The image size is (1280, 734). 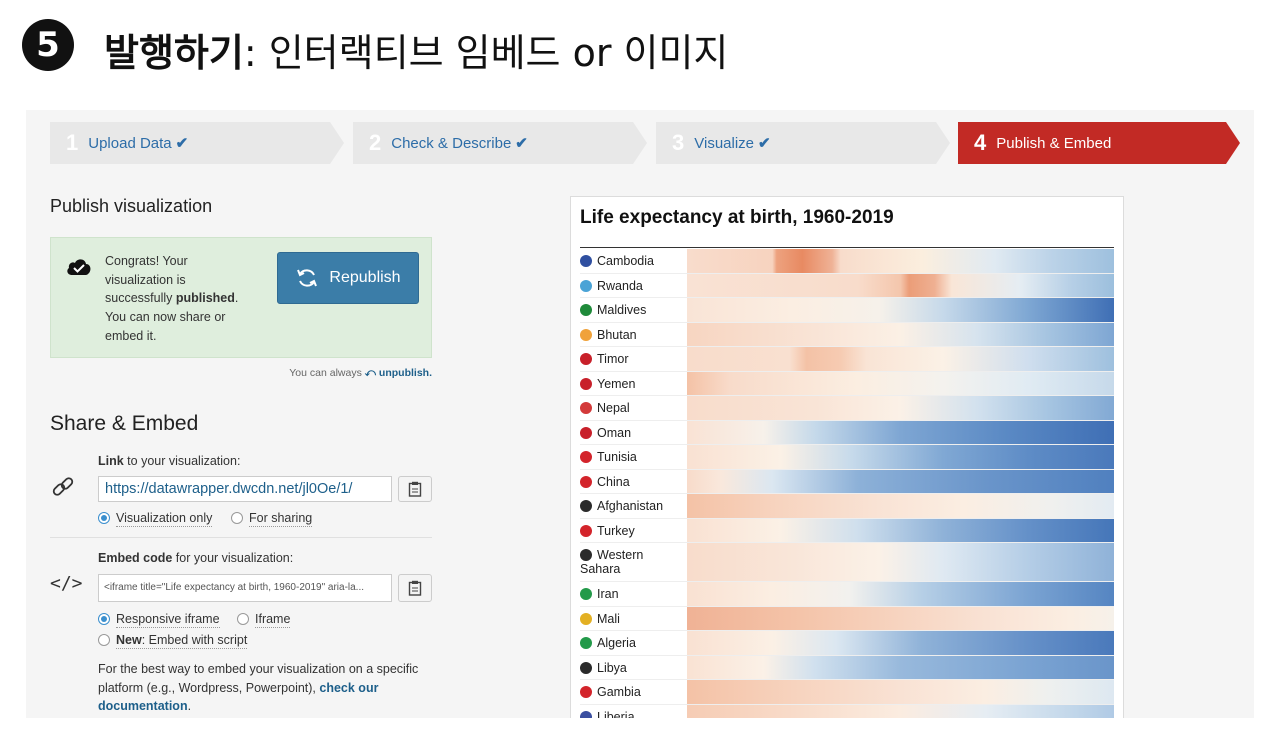 I want to click on heatmap-row: Nepal, so click(x=847, y=408).